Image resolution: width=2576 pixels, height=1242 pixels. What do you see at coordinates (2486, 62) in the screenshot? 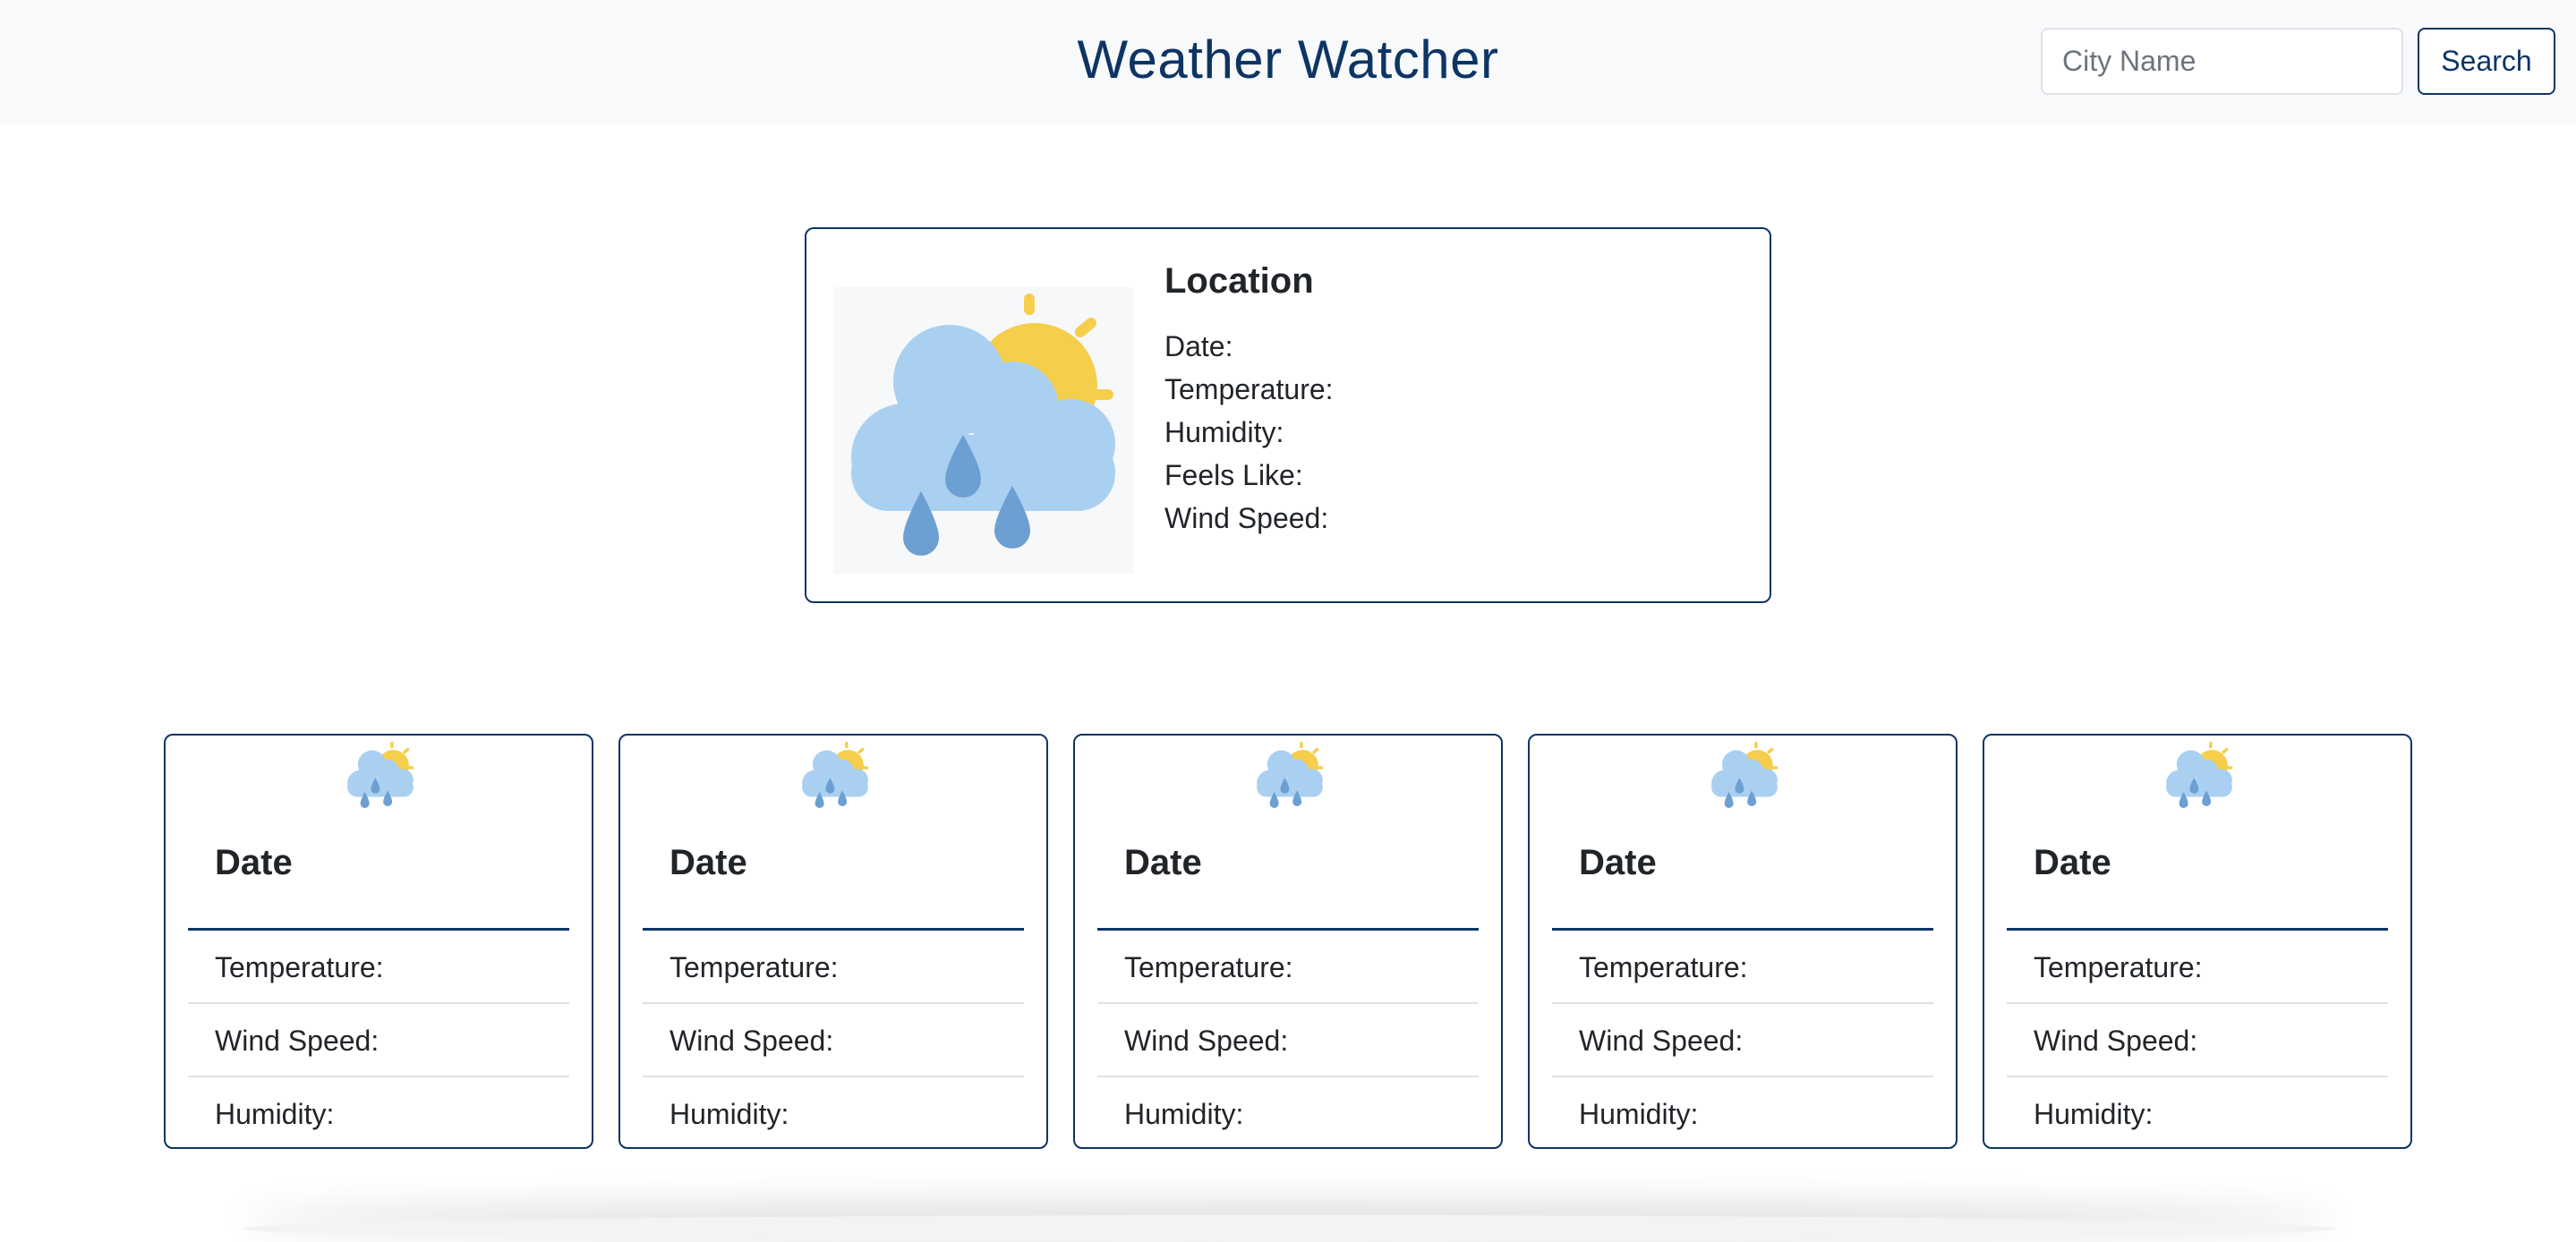
I see `search-button: Search` at bounding box center [2486, 62].